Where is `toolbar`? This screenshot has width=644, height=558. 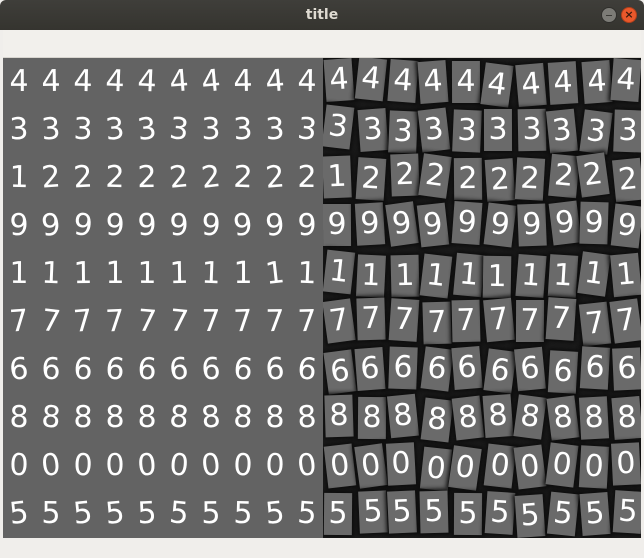 toolbar is located at coordinates (322, 44).